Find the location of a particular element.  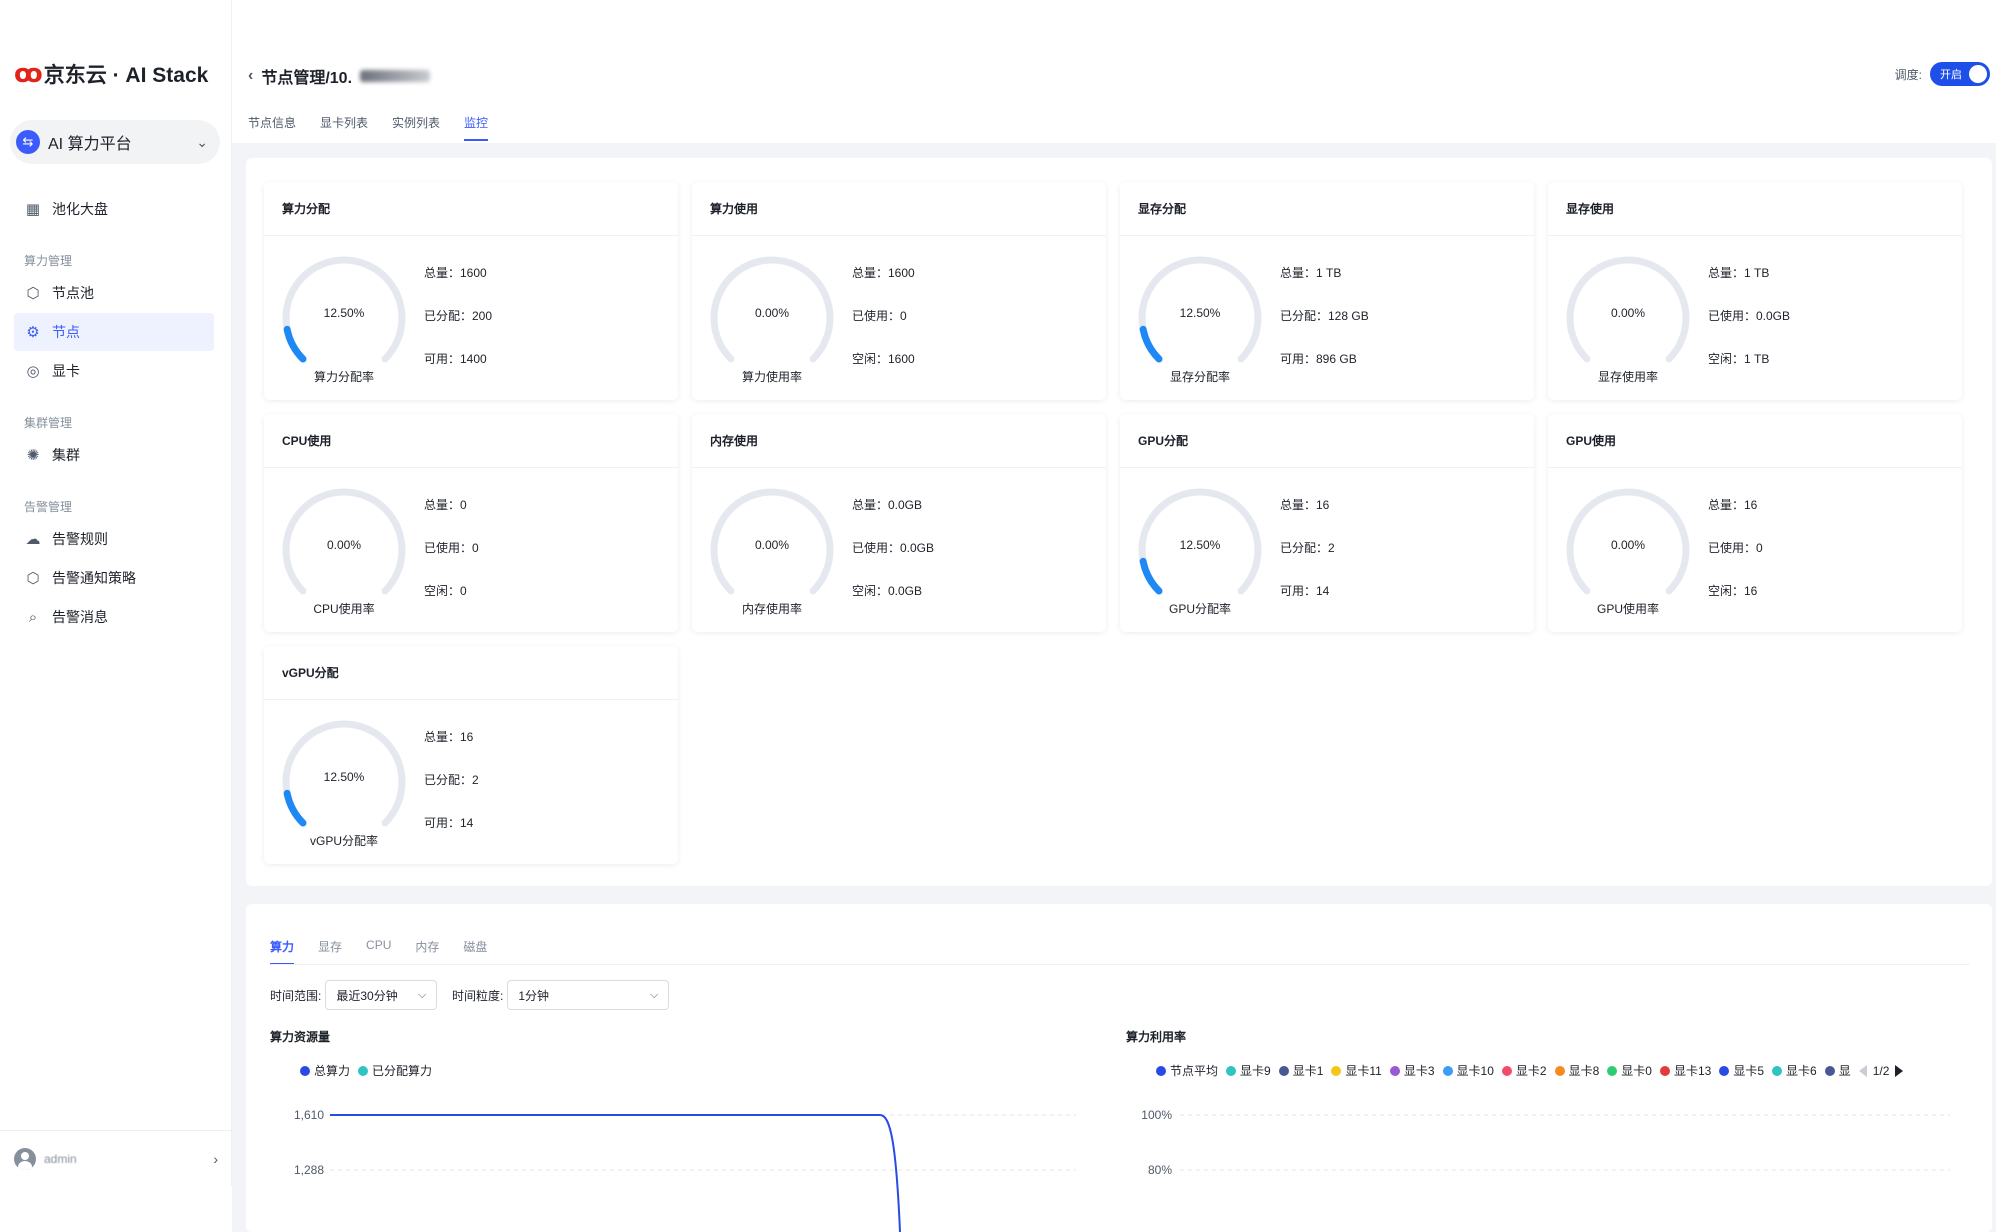

card-stats: 总量：0 已使用：0 空闲：0 is located at coordinates (451, 560).